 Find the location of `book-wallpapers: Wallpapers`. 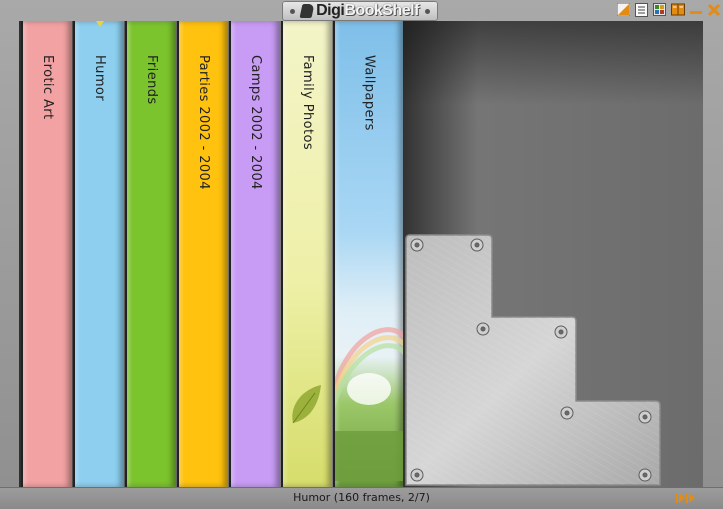

book-wallpapers: Wallpapers is located at coordinates (368, 254).